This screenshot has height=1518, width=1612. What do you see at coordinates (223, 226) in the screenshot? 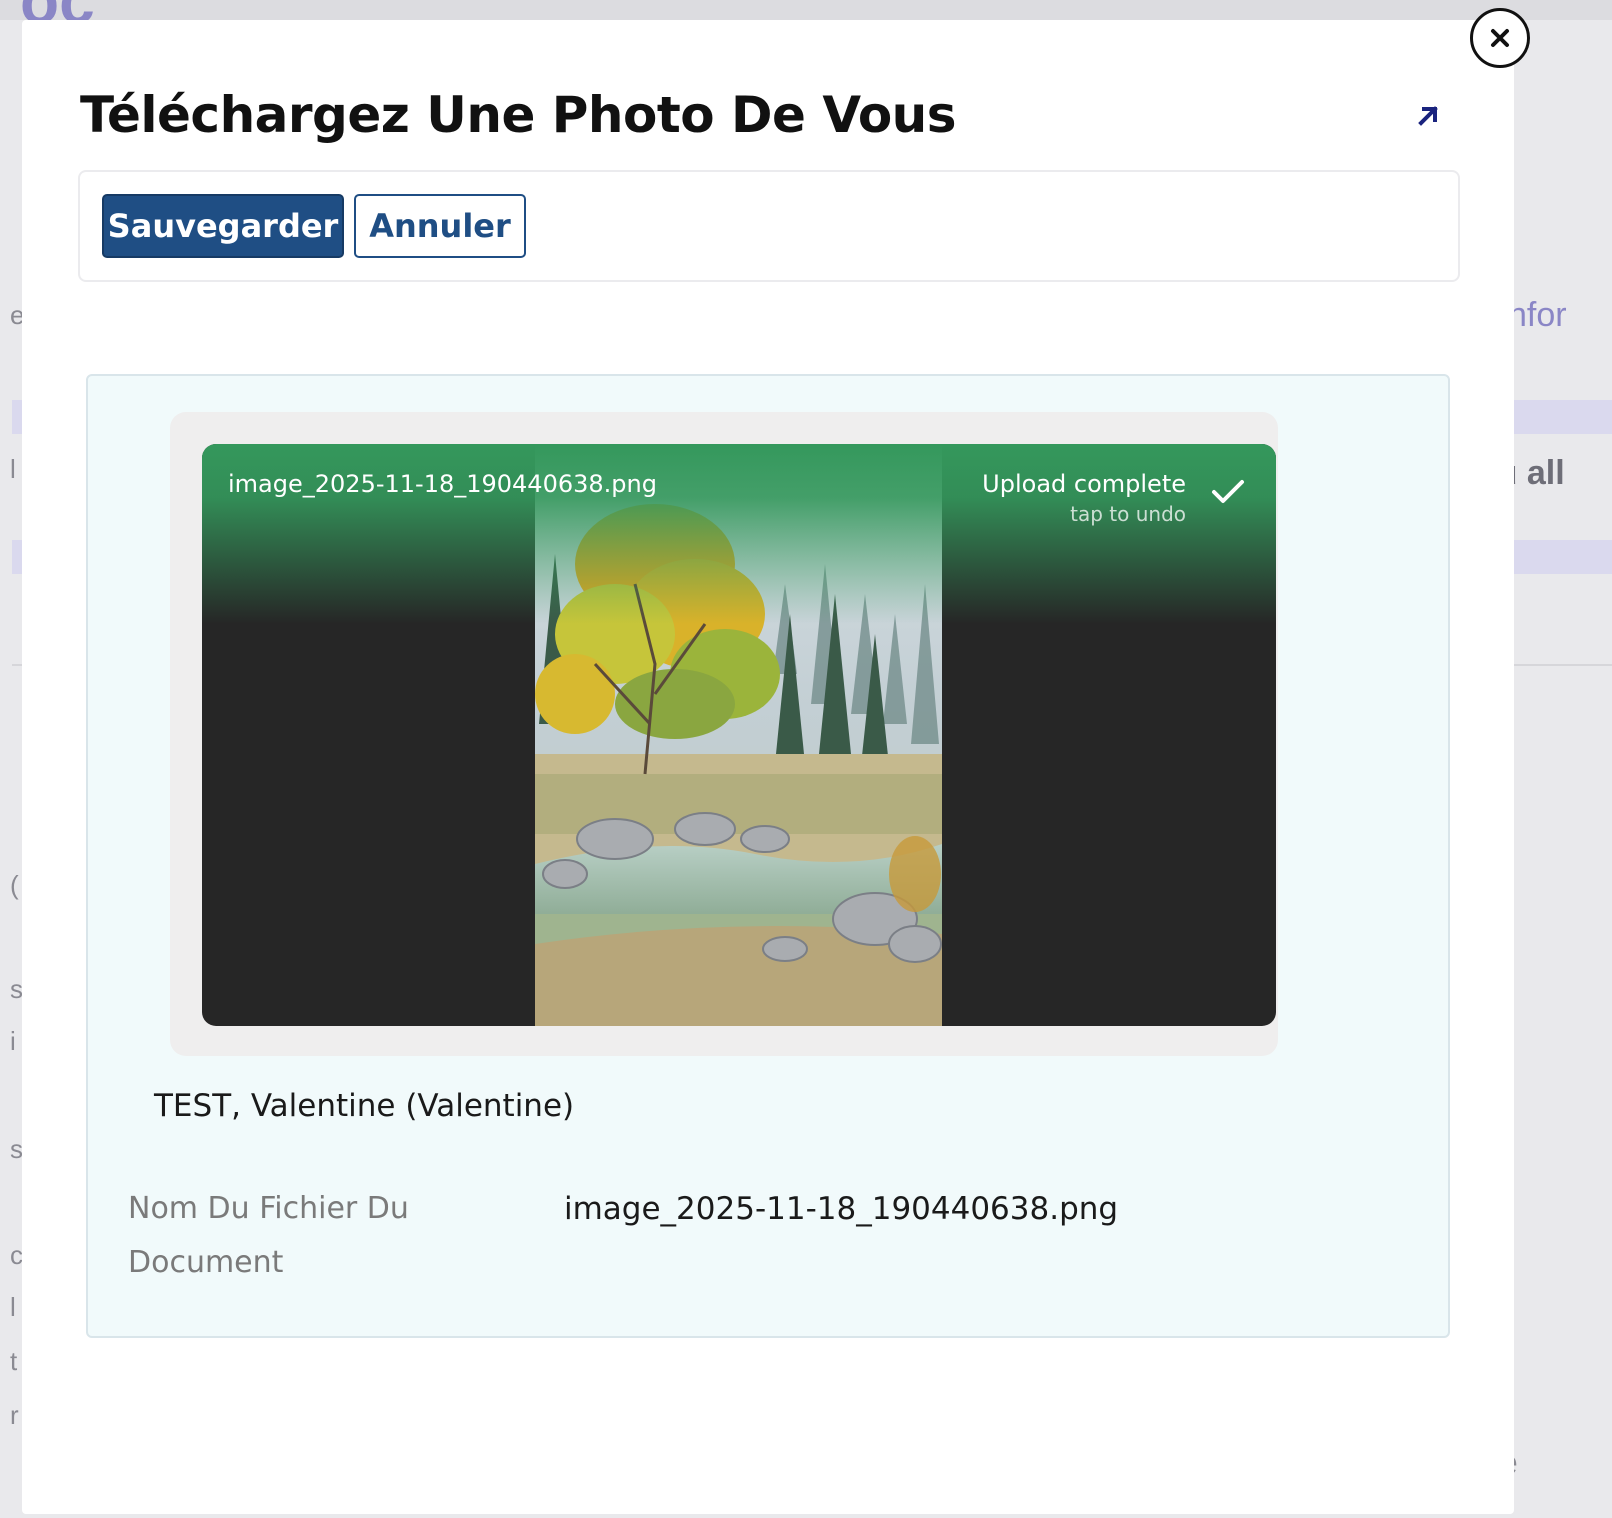
I see `save-button: Sauvegarder` at bounding box center [223, 226].